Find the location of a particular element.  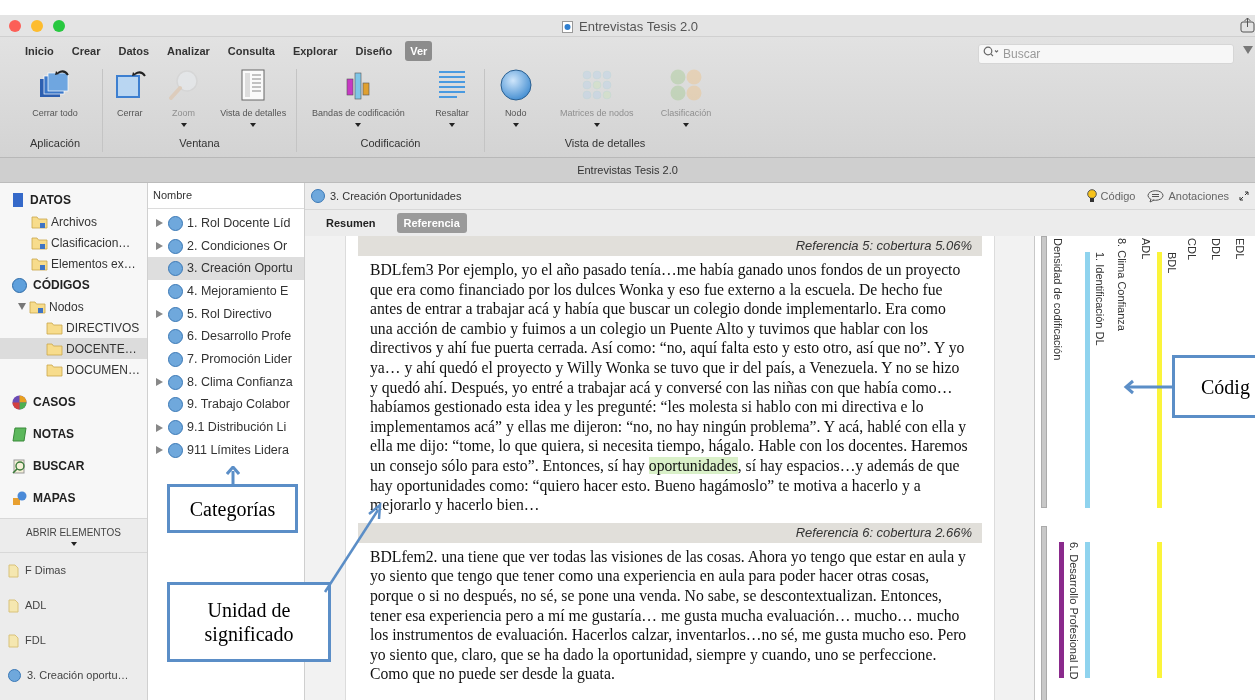

ribbon-tab: Explorar is located at coordinates (315, 51).